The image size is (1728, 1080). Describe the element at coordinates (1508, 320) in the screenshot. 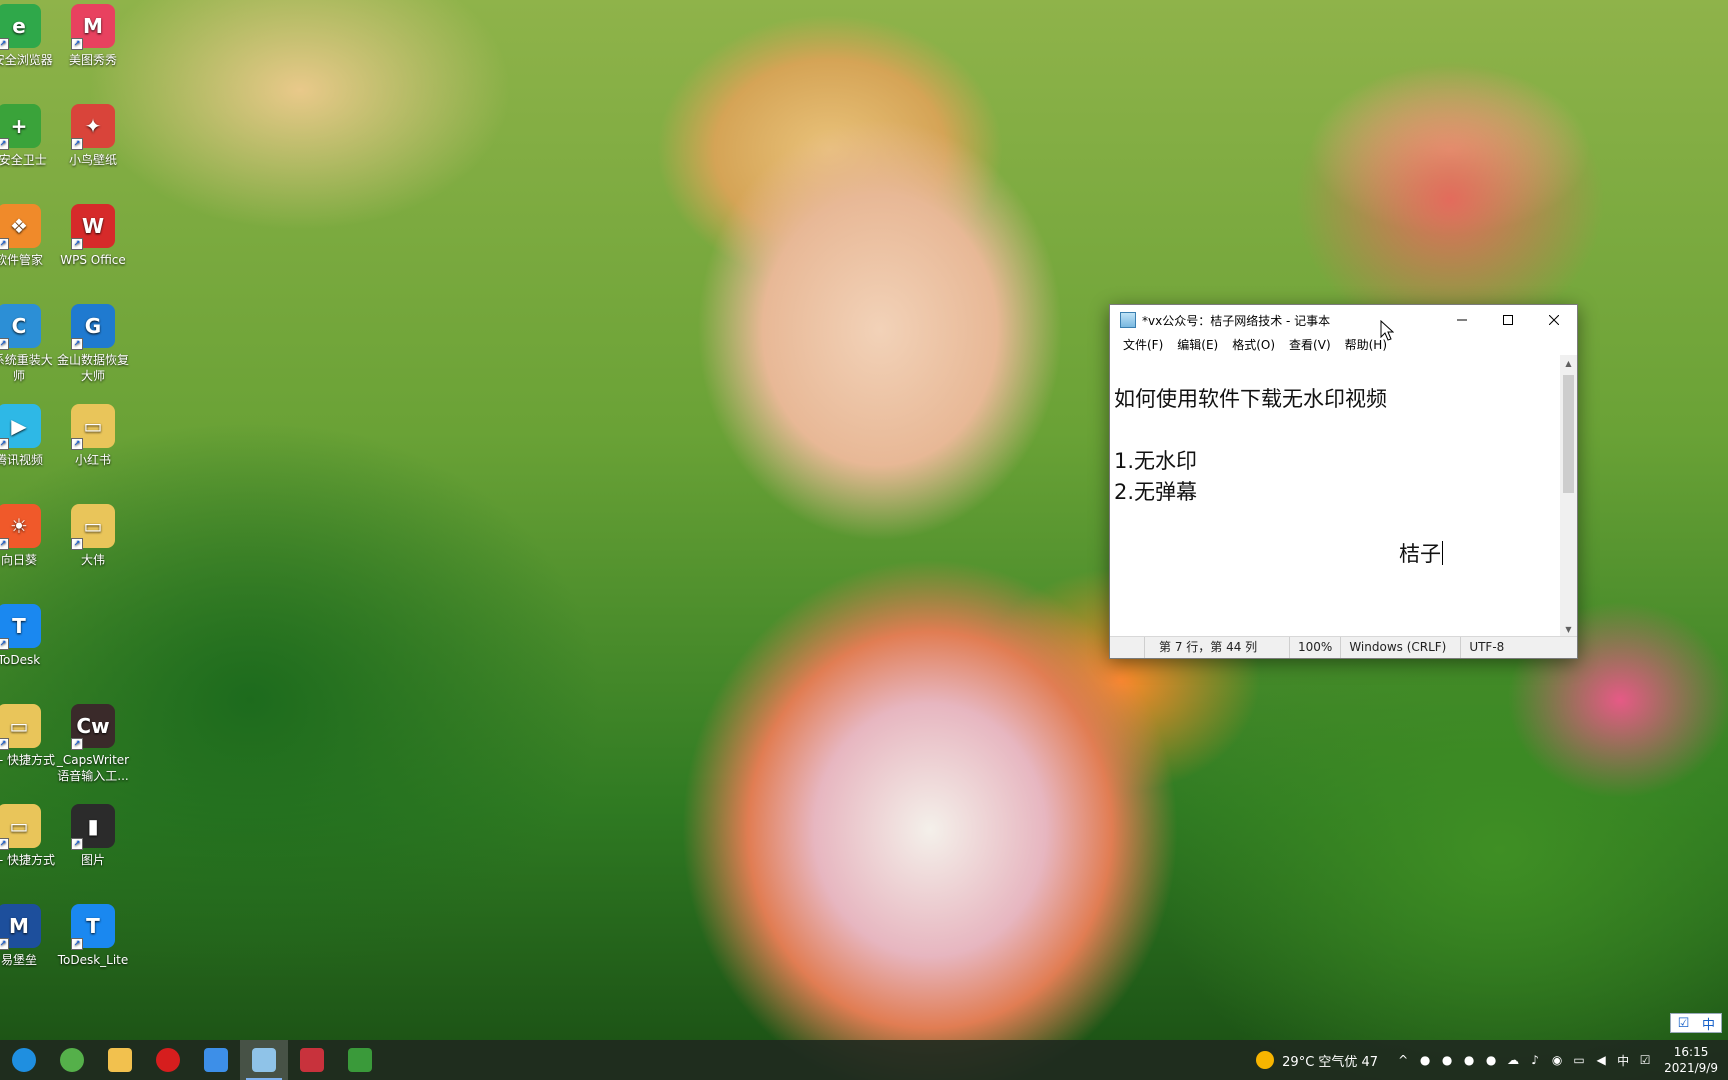

I see `maximize-button` at that location.